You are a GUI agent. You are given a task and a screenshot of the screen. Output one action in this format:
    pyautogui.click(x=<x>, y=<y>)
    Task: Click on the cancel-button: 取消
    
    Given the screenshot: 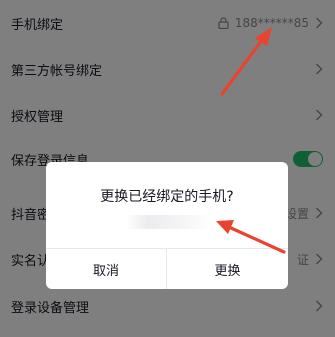 What is the action you would take?
    pyautogui.click(x=106, y=269)
    